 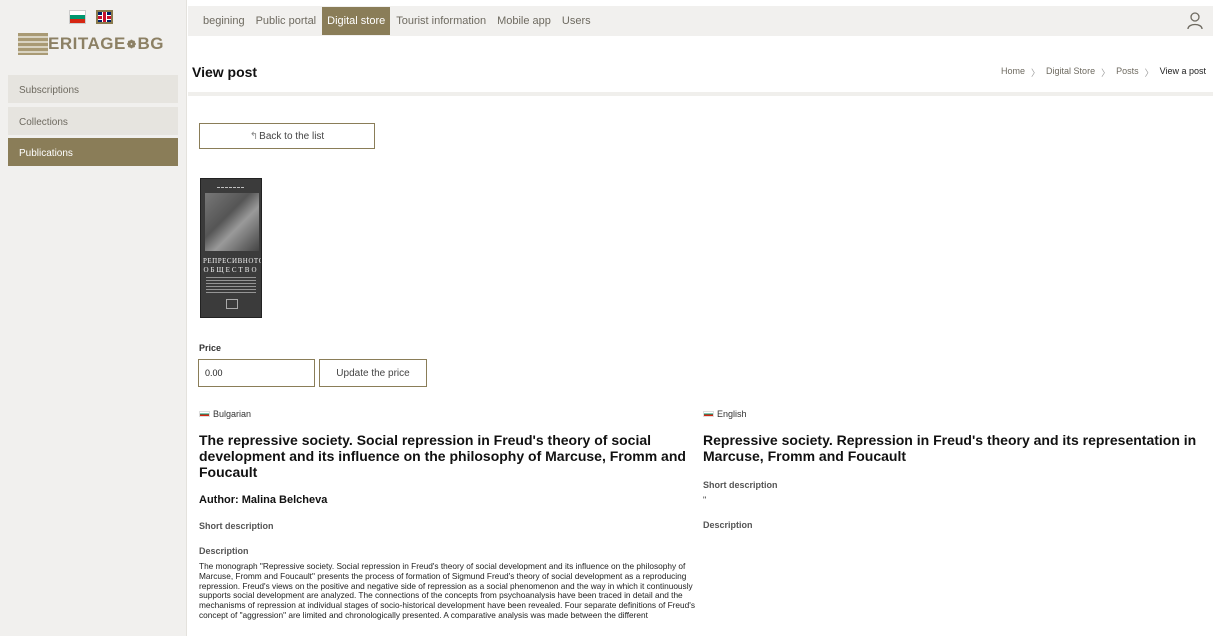 I want to click on sidebar-item-collections: Collections, so click(x=93, y=121).